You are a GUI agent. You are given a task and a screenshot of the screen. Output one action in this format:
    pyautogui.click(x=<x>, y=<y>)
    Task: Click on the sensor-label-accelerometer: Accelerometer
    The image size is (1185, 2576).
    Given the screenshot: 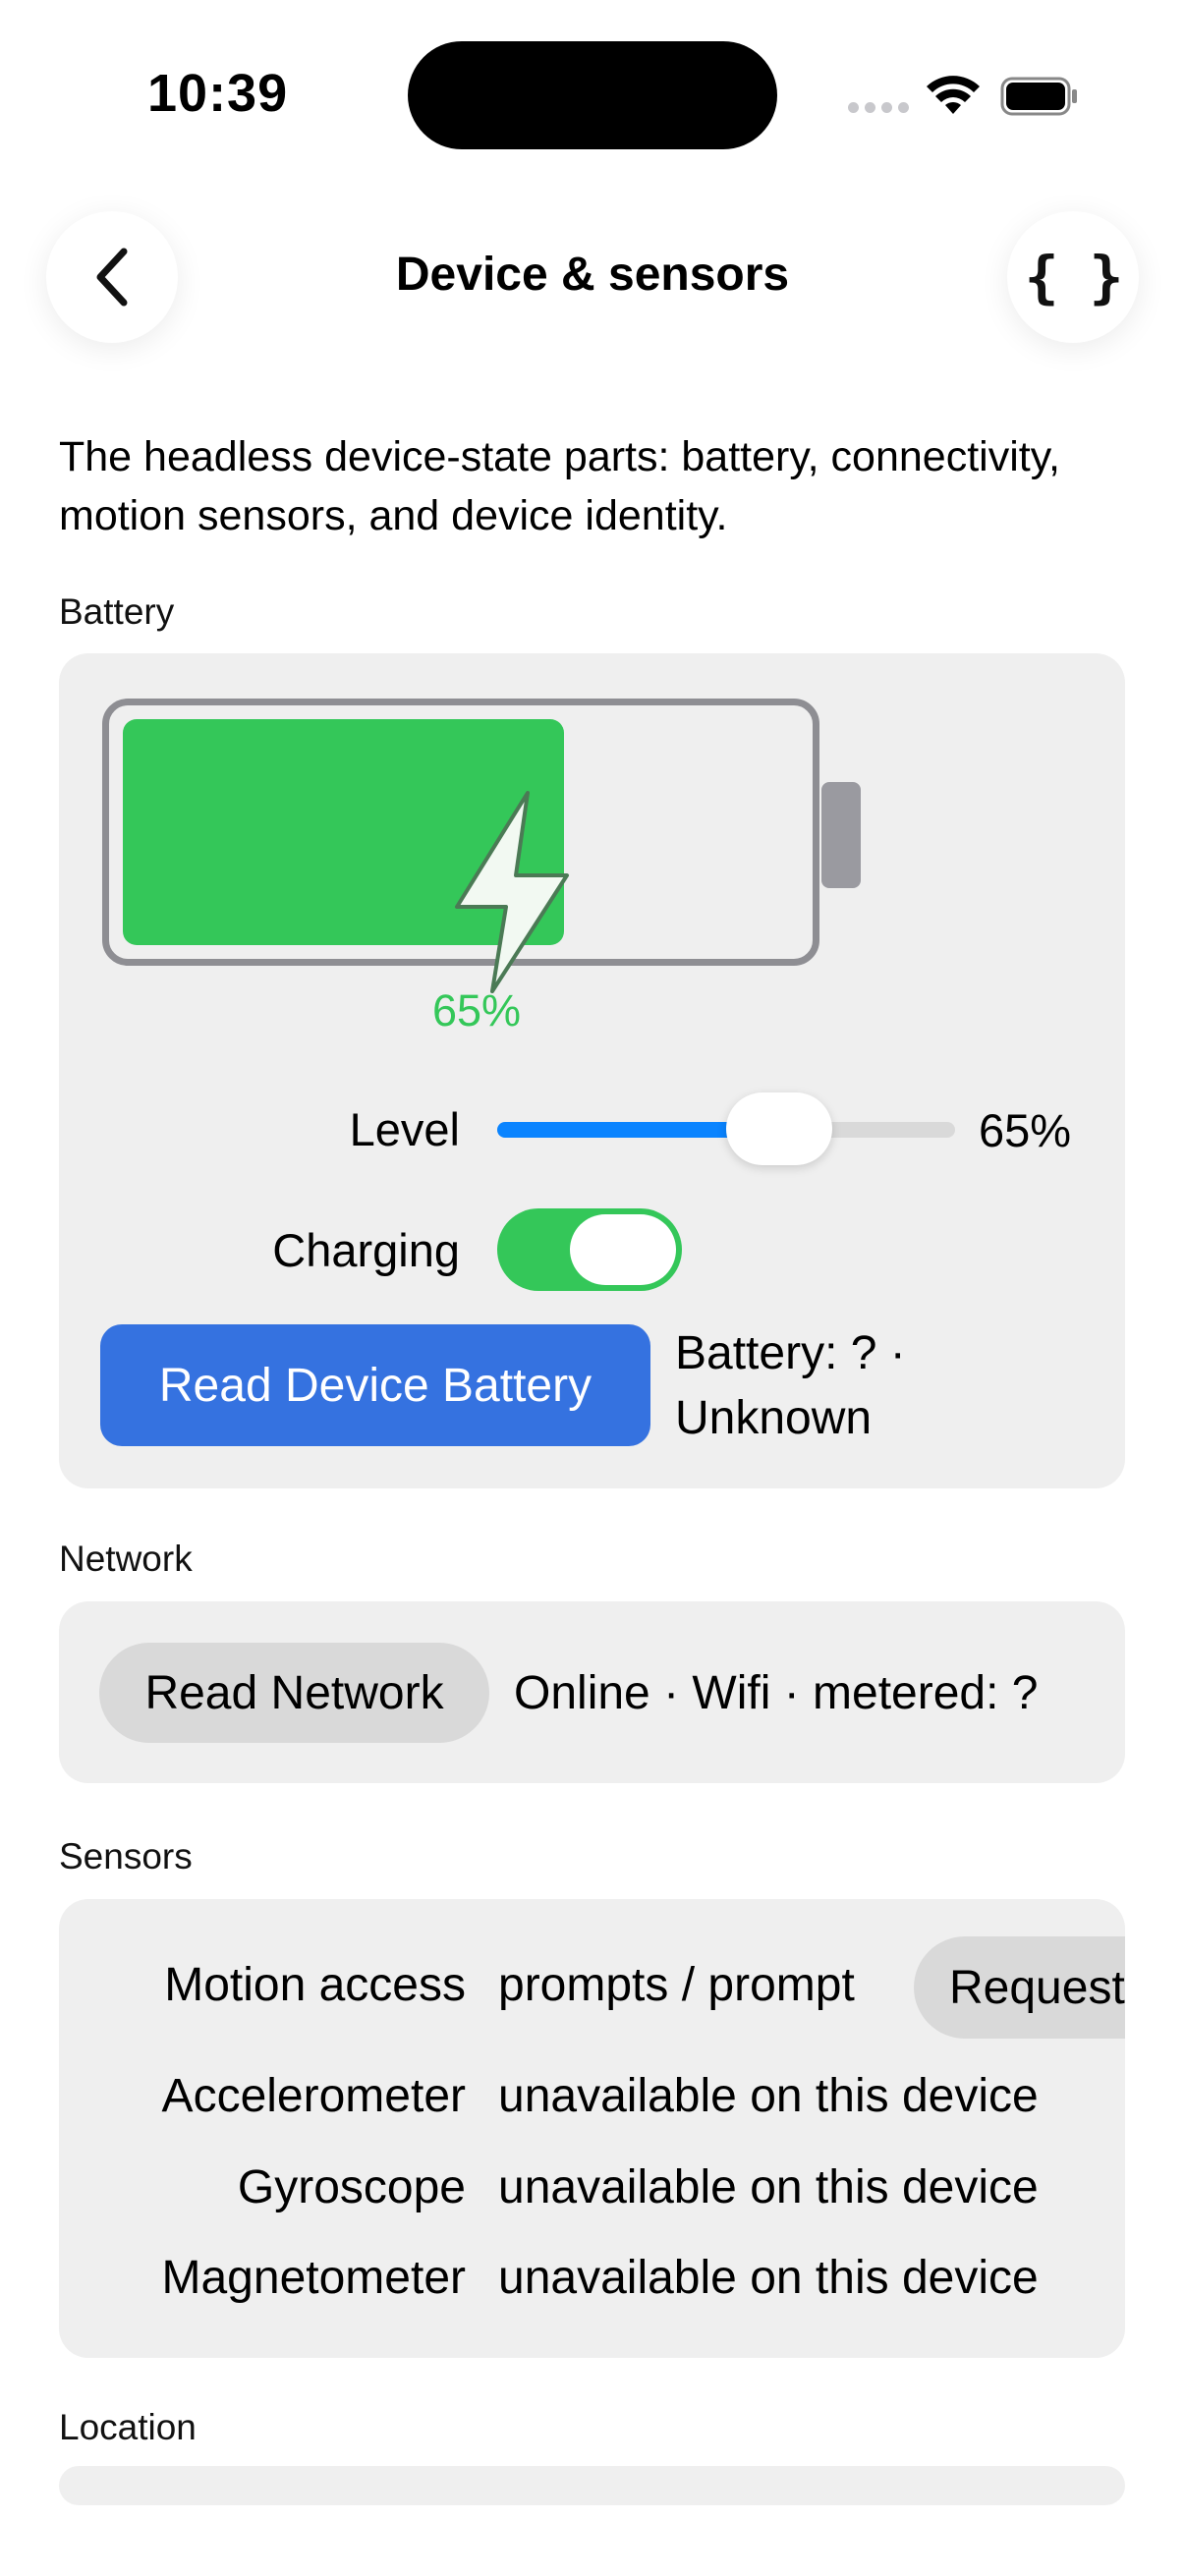 What is the action you would take?
    pyautogui.click(x=314, y=2096)
    